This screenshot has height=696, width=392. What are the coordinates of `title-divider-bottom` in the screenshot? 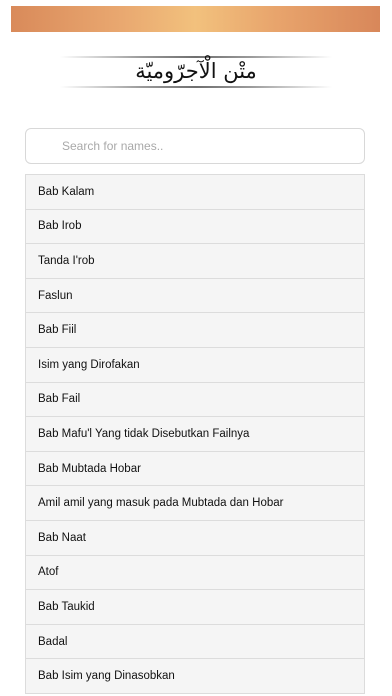 It's located at (196, 87).